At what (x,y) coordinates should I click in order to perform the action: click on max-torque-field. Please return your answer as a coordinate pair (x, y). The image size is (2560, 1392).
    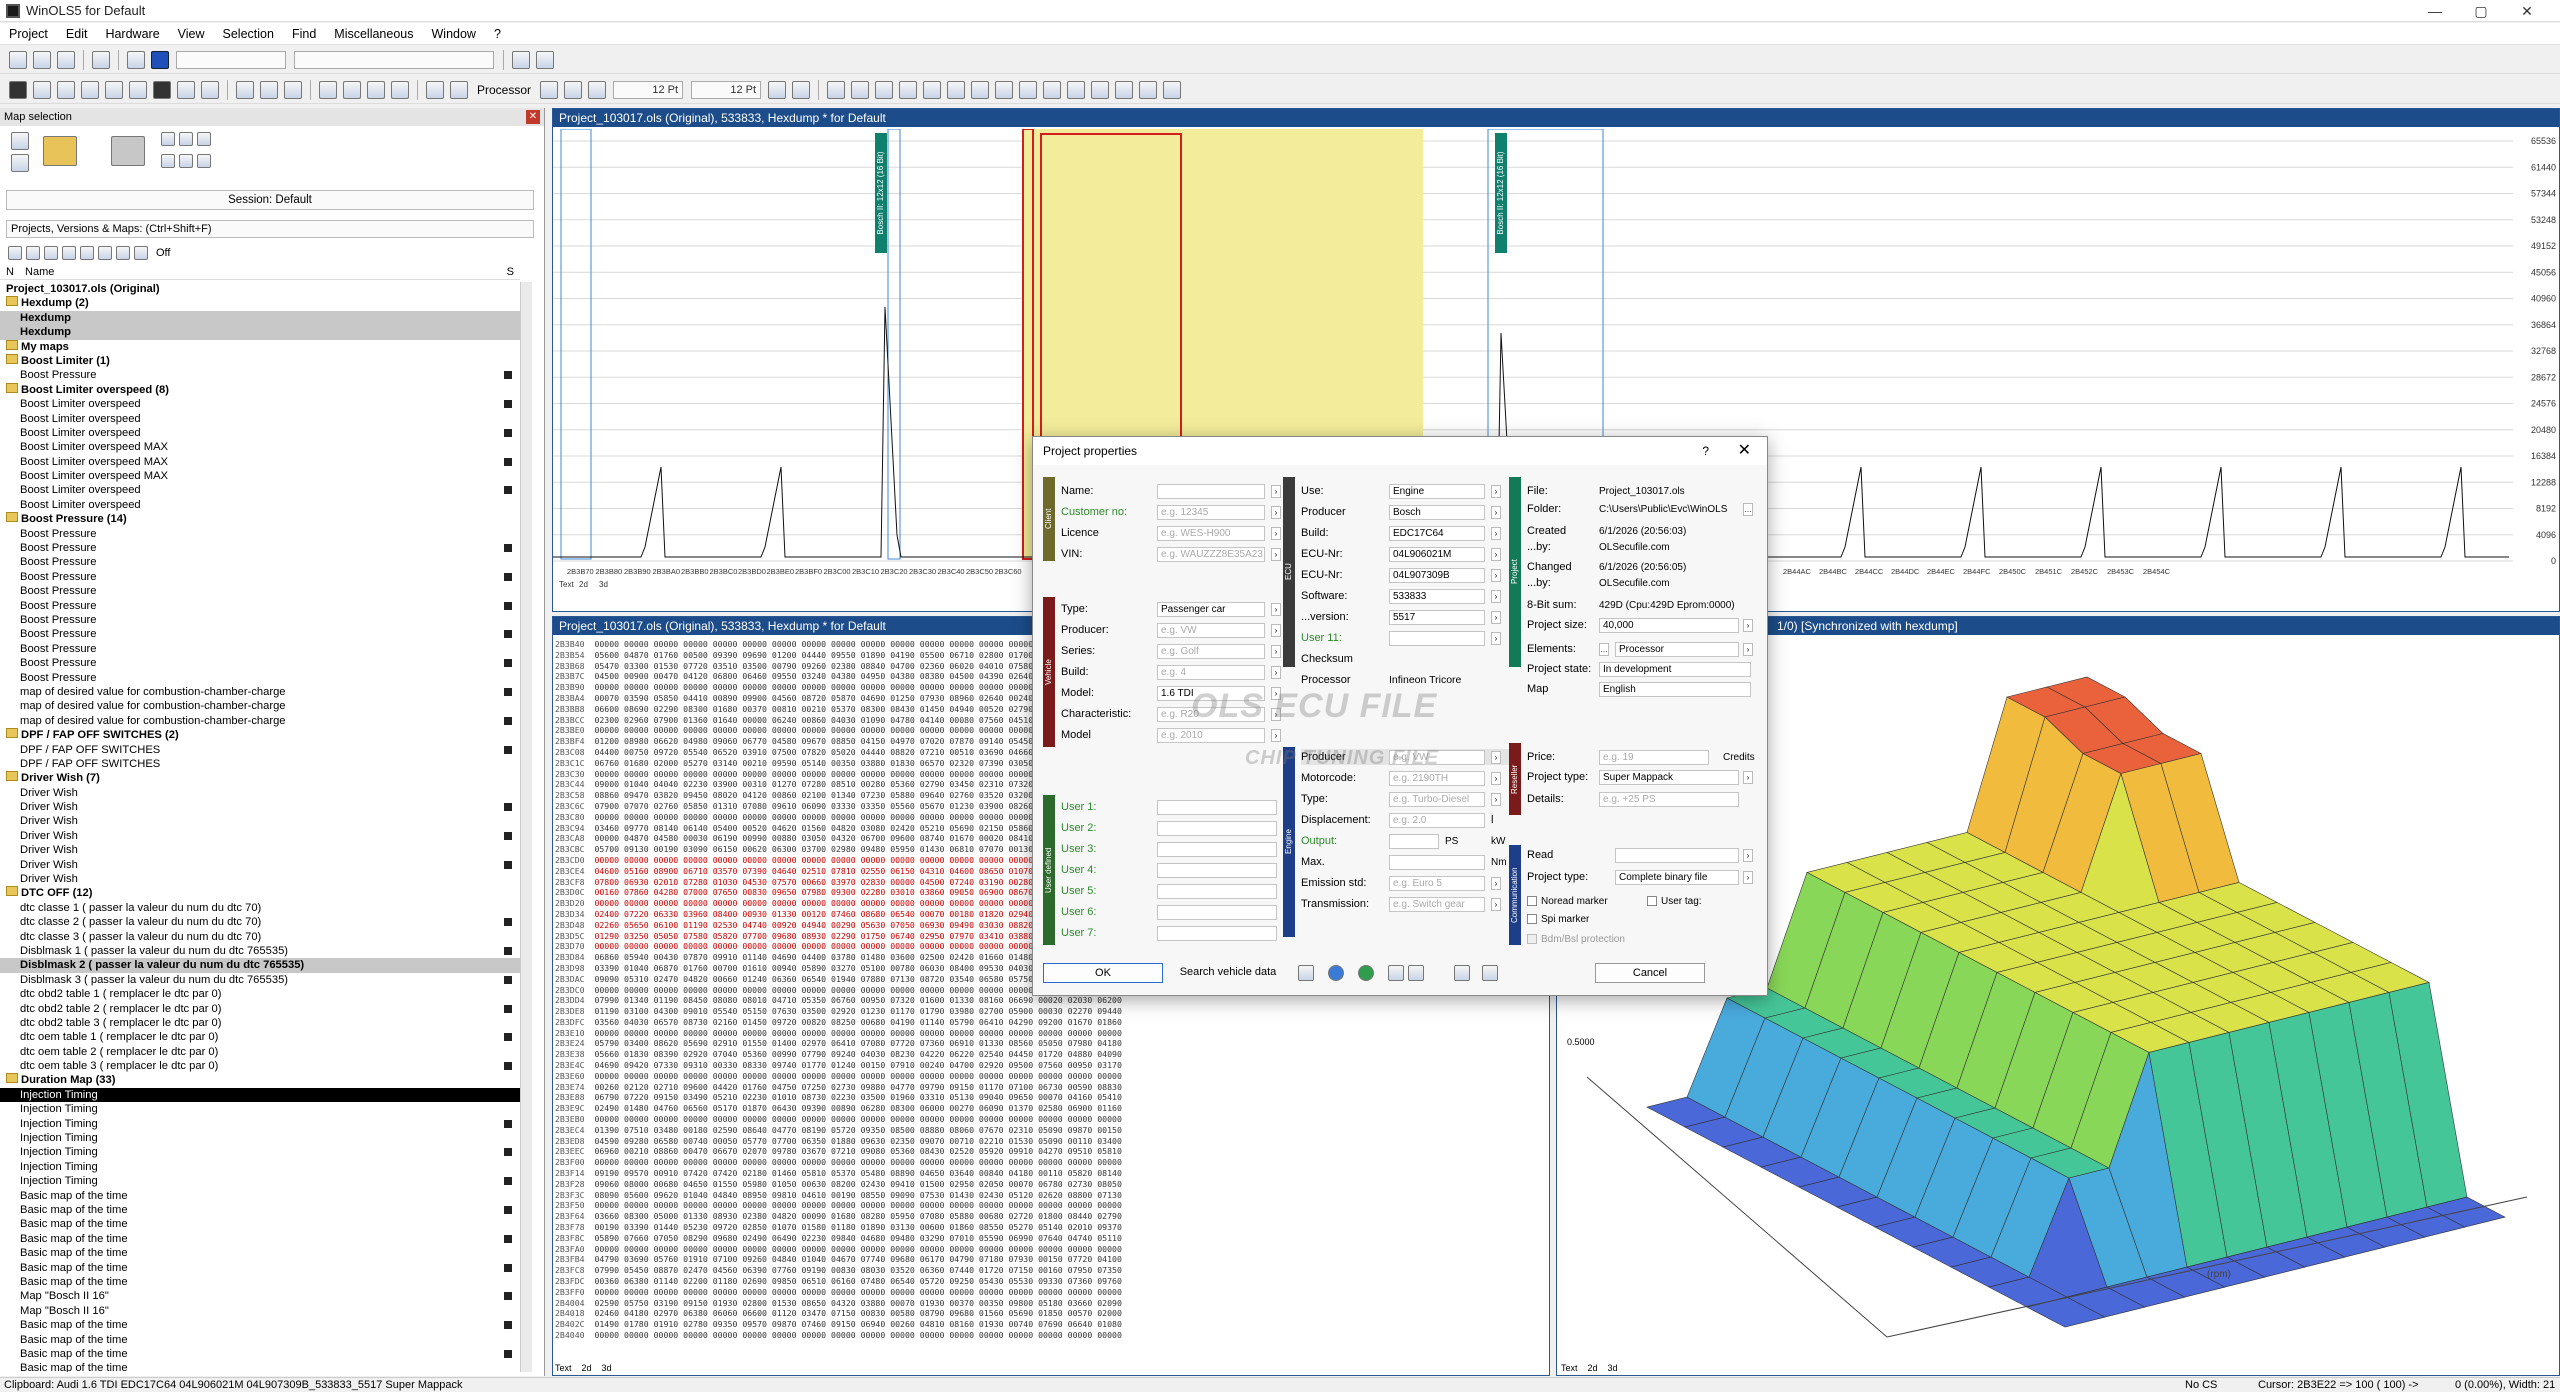
    Looking at the image, I should click on (1437, 862).